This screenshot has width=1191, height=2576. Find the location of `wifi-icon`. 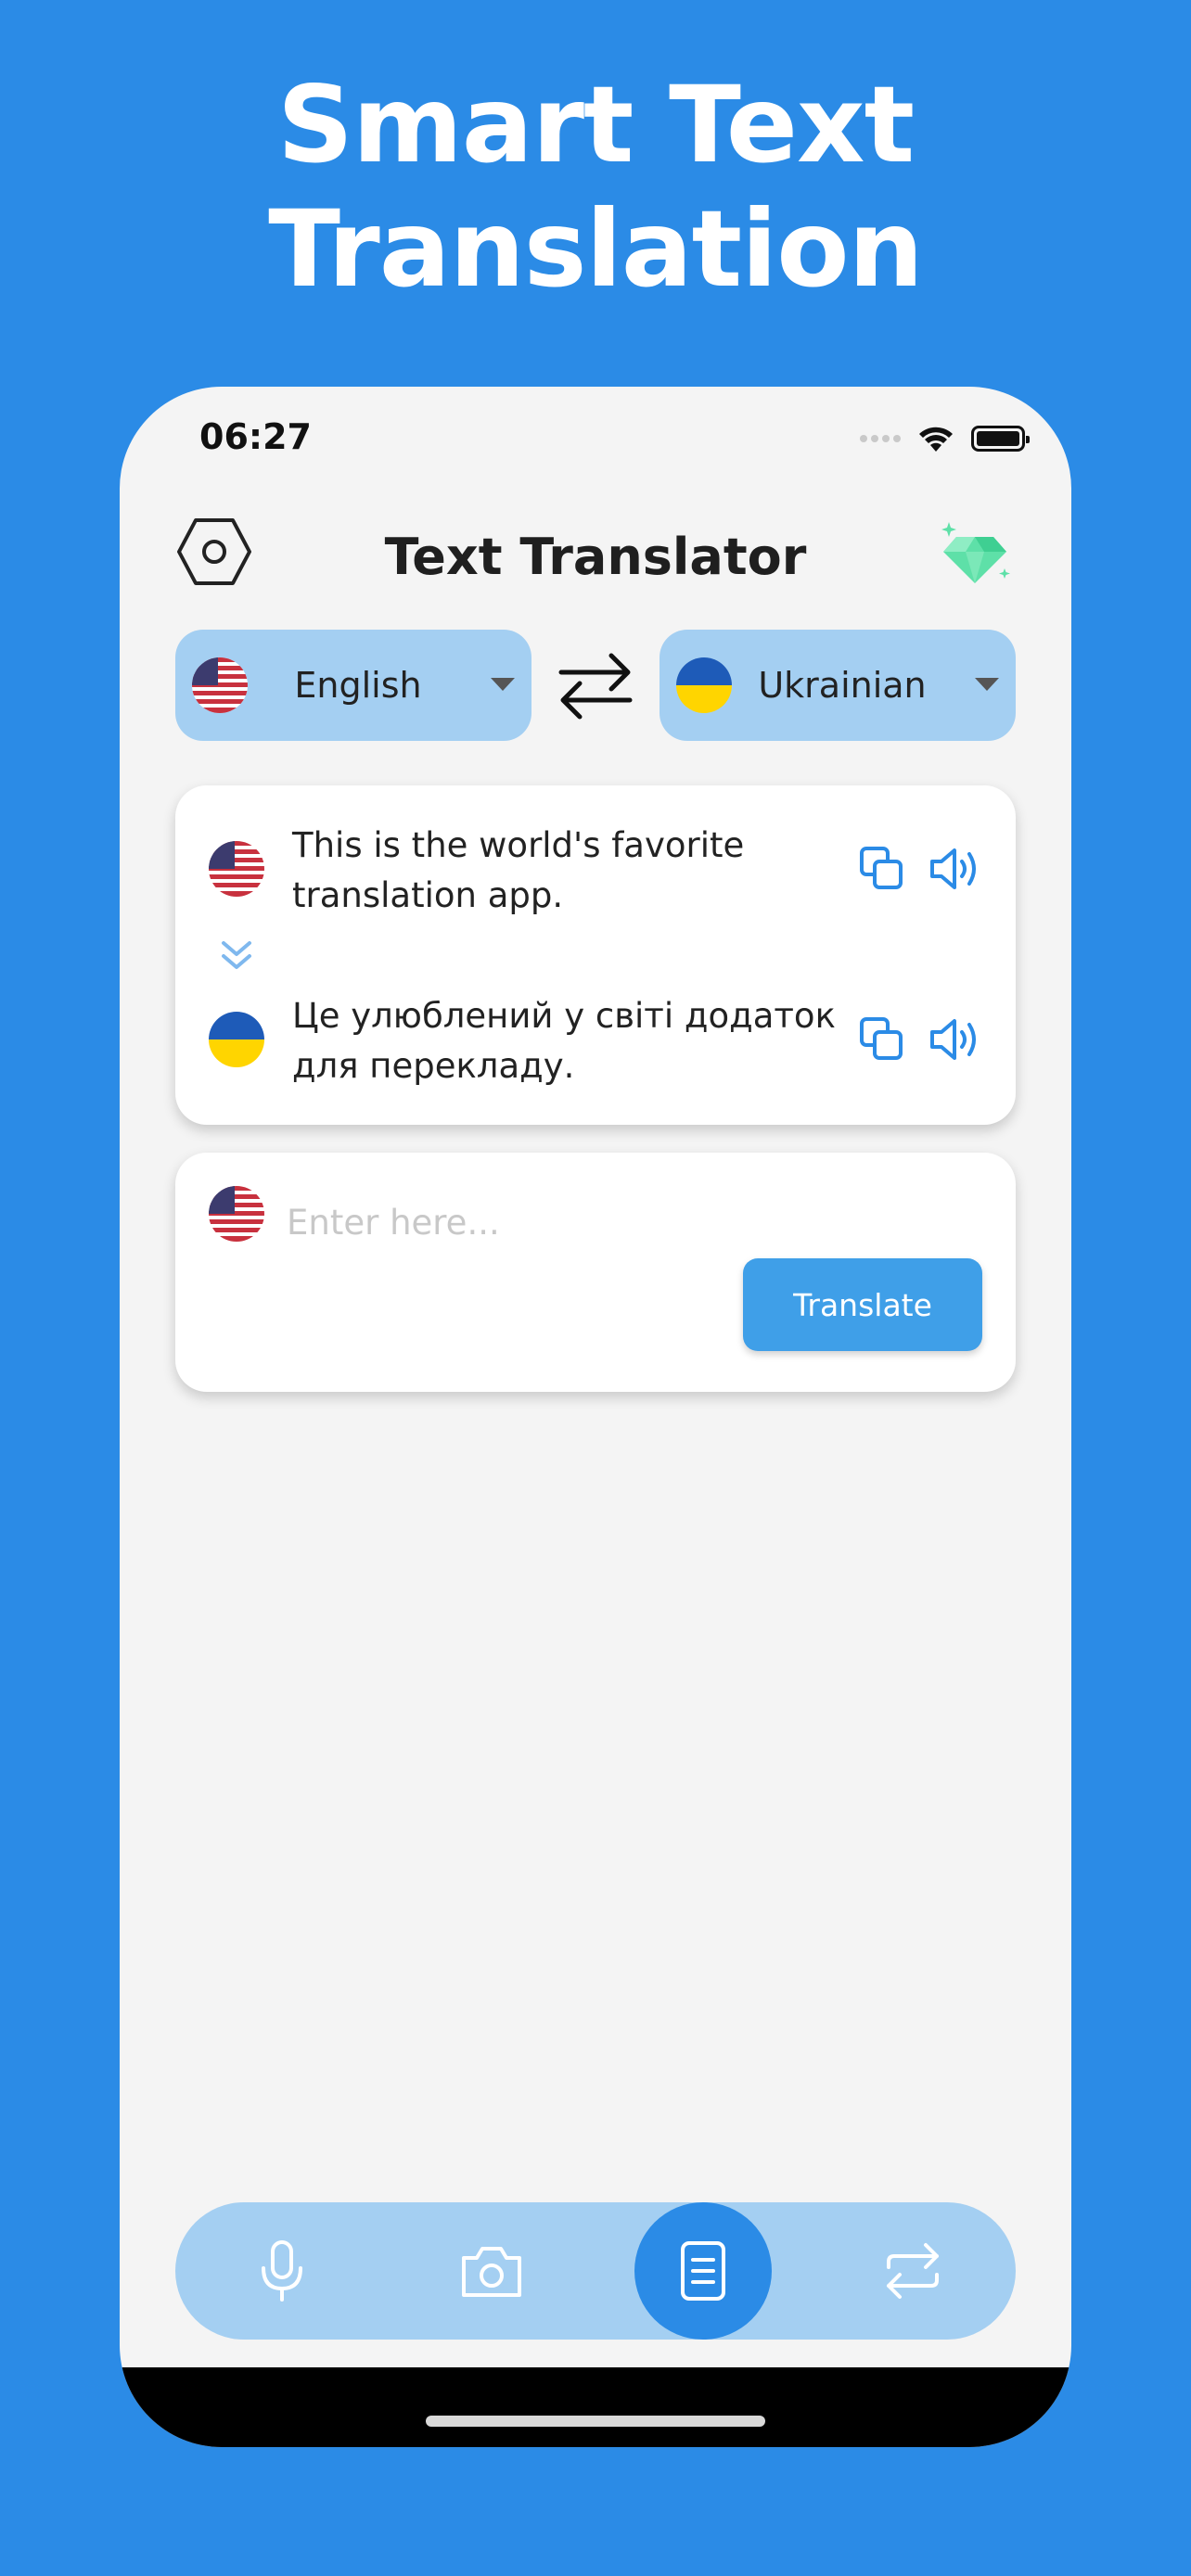

wifi-icon is located at coordinates (936, 440).